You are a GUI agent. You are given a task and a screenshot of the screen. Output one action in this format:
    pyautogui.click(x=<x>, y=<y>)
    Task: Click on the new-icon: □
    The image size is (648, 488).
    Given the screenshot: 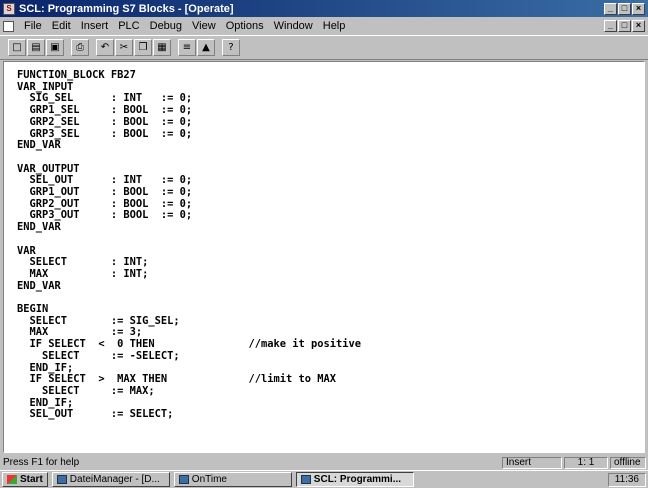 What is the action you would take?
    pyautogui.click(x=17, y=47)
    